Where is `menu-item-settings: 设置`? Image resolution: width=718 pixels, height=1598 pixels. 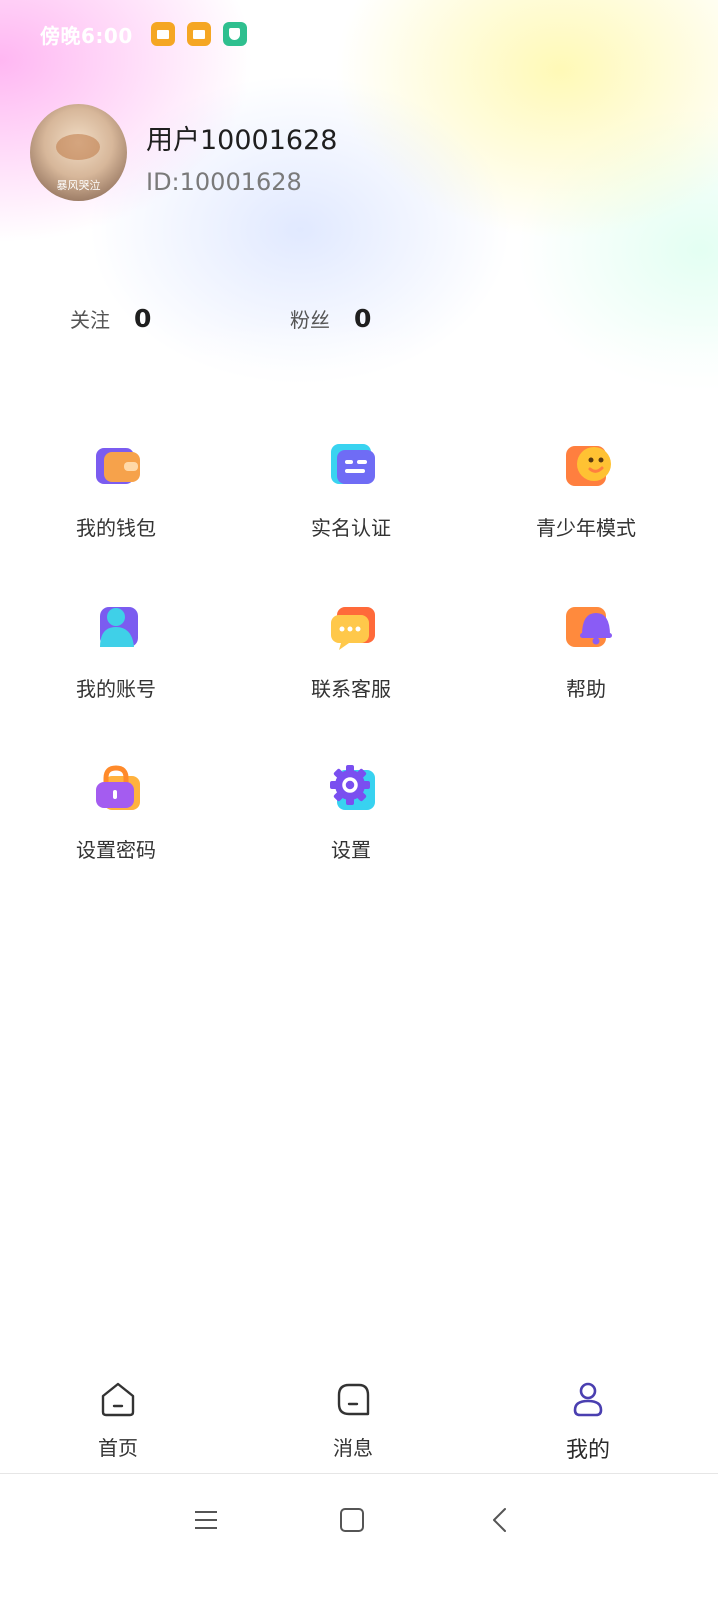
menu-item-settings: 设置 is located at coordinates (351, 824).